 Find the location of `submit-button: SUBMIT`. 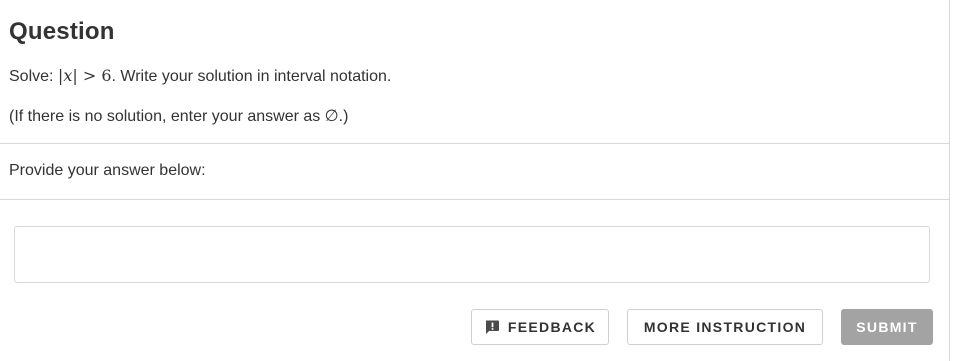

submit-button: SUBMIT is located at coordinates (887, 327).